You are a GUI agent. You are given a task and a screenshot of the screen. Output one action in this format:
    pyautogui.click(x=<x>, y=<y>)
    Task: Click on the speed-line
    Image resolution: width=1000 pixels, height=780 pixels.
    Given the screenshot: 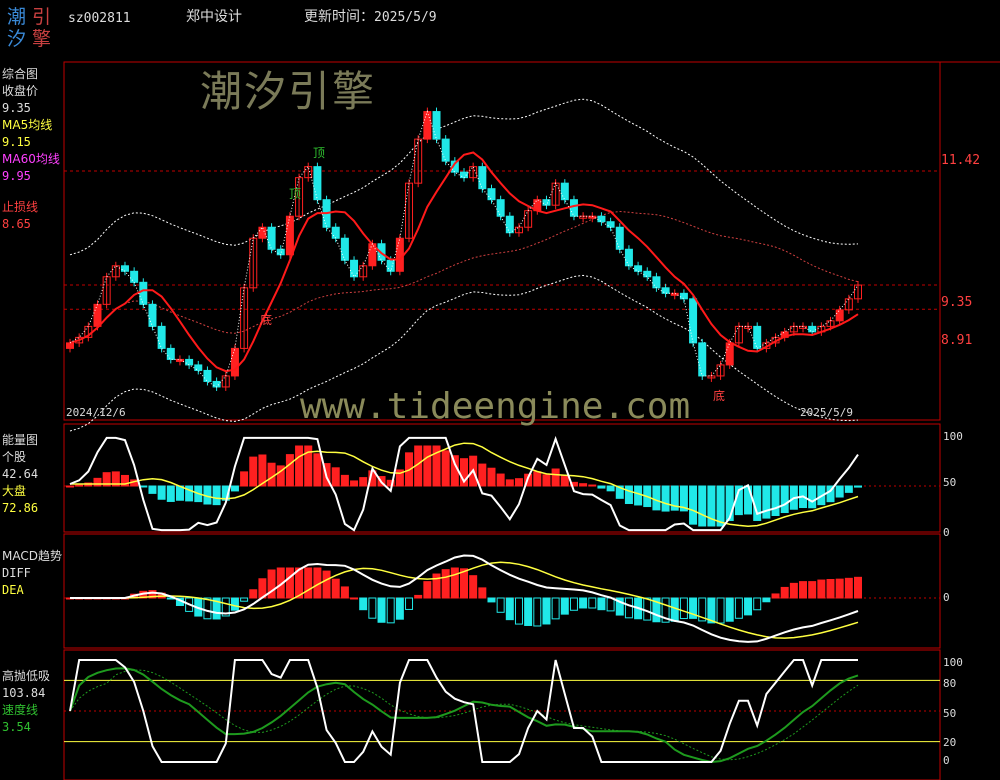 What is the action you would take?
    pyautogui.click(x=464, y=715)
    